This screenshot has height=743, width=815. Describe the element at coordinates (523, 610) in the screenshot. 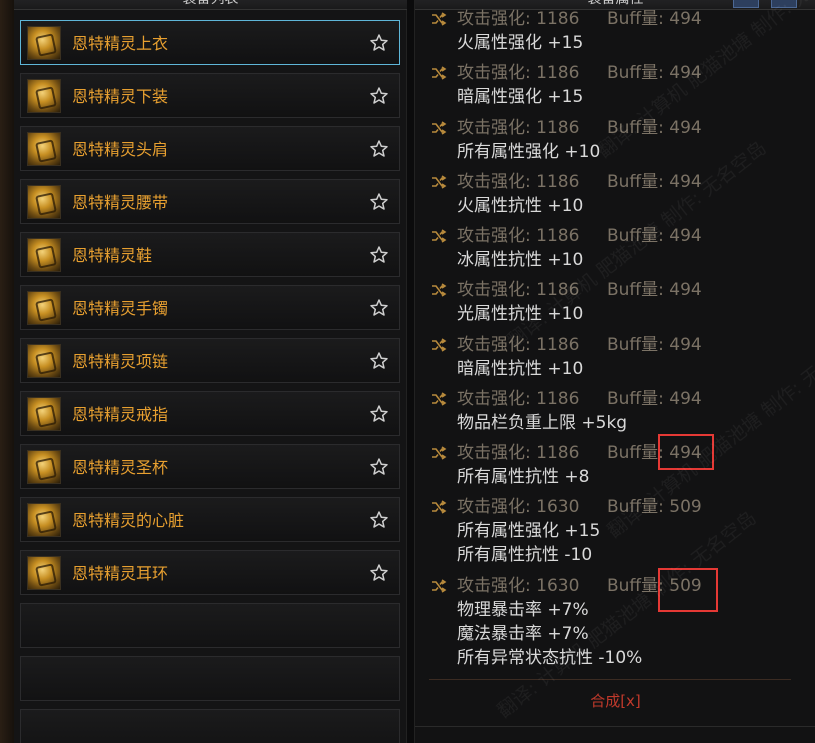

I see `effect-line: 物理暴击率 +7%` at that location.